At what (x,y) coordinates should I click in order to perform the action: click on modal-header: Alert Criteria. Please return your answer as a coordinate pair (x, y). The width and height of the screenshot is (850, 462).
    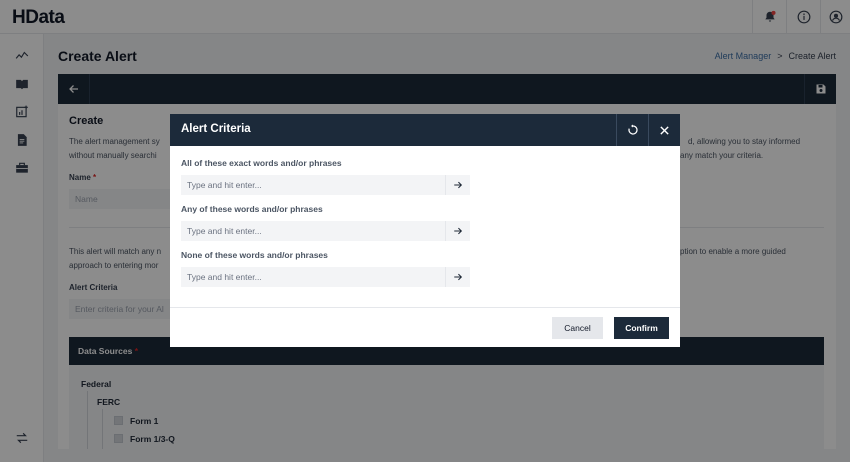
    Looking at the image, I should click on (425, 130).